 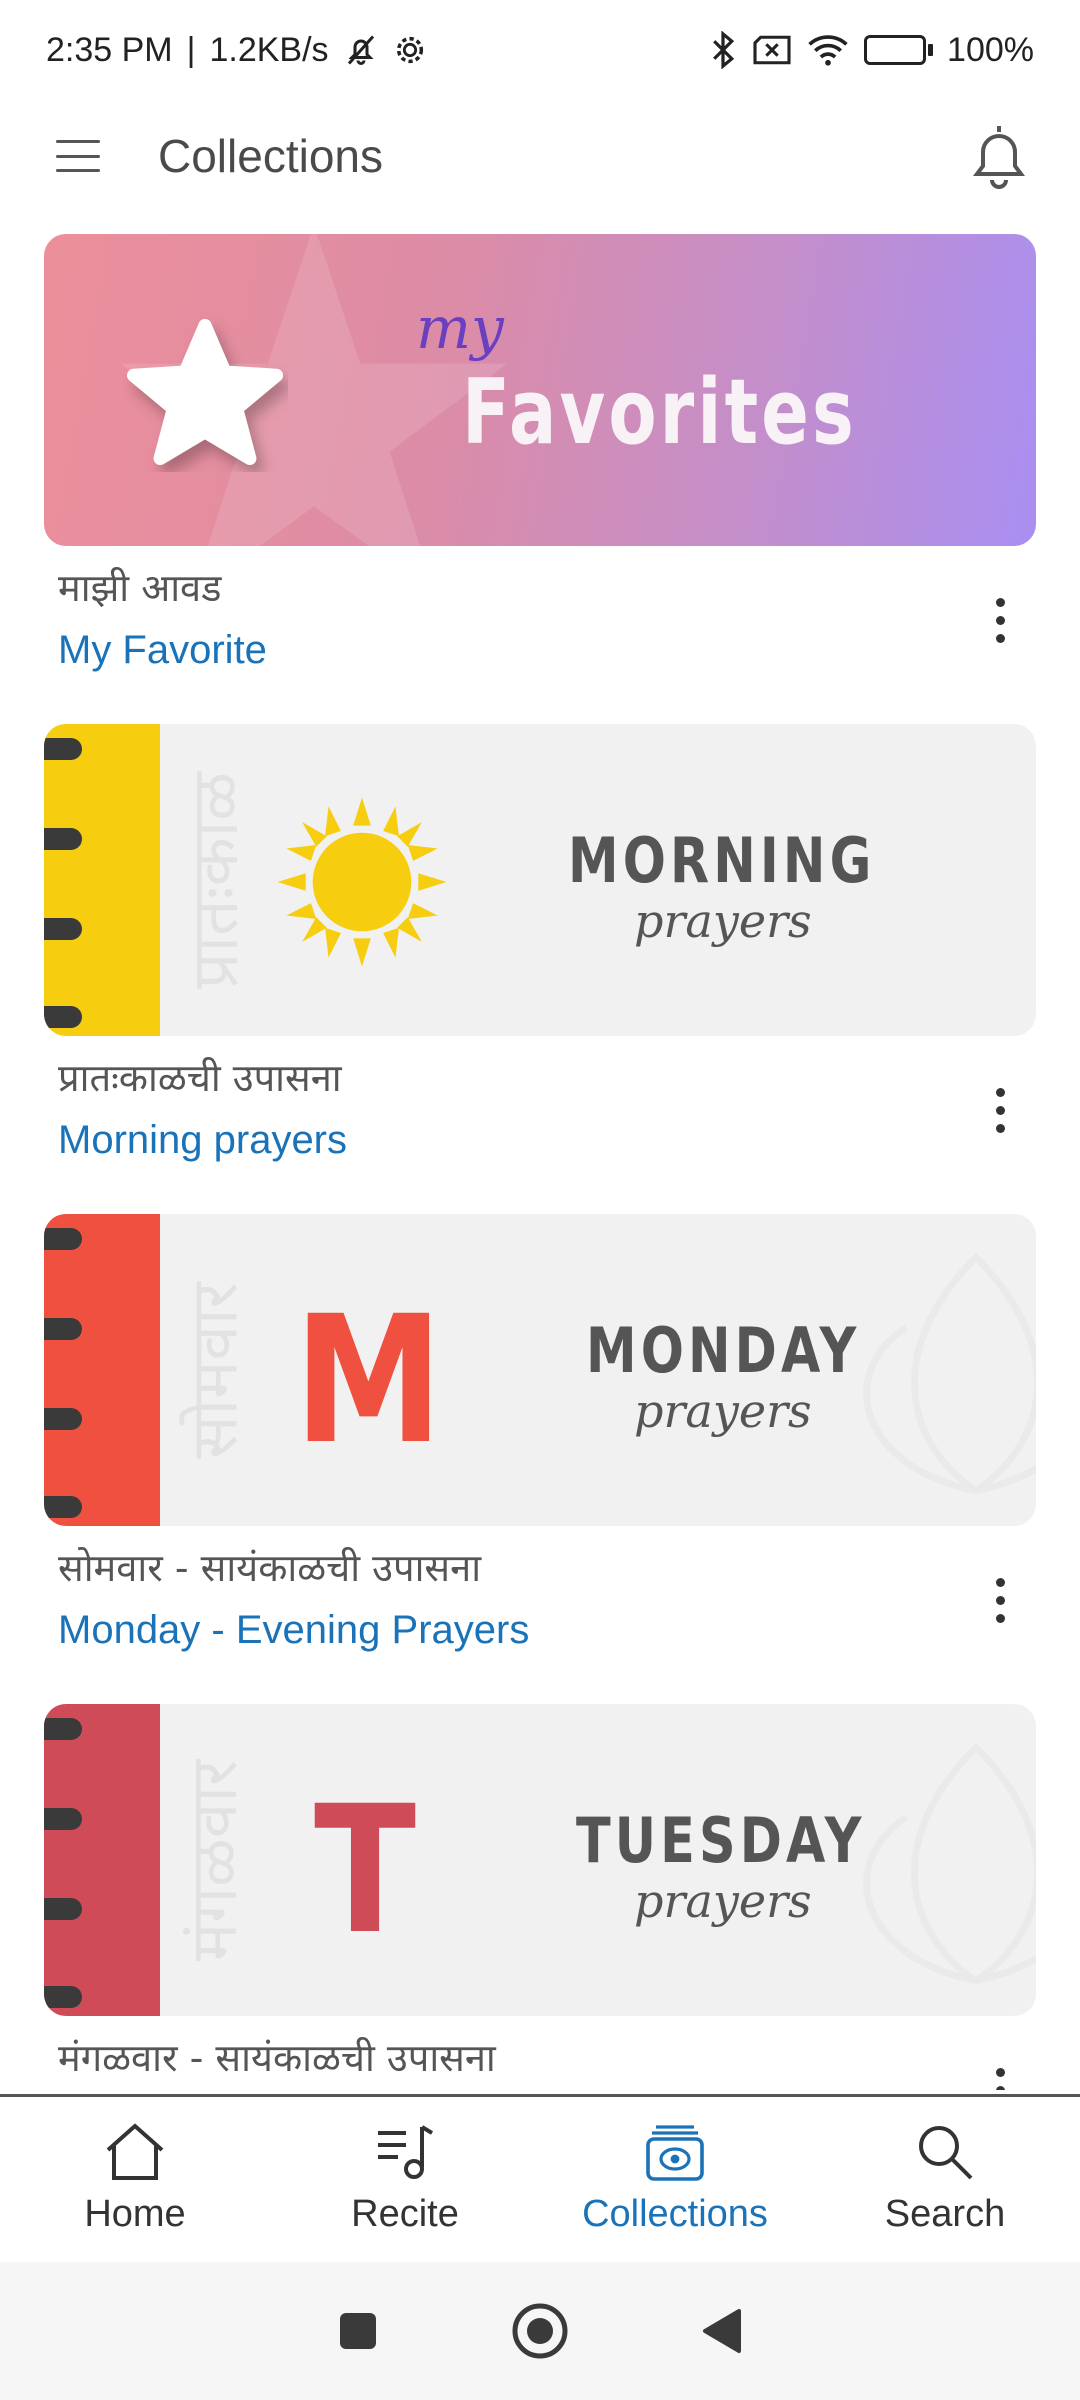 What do you see at coordinates (945, 2152) in the screenshot?
I see `search-icon` at bounding box center [945, 2152].